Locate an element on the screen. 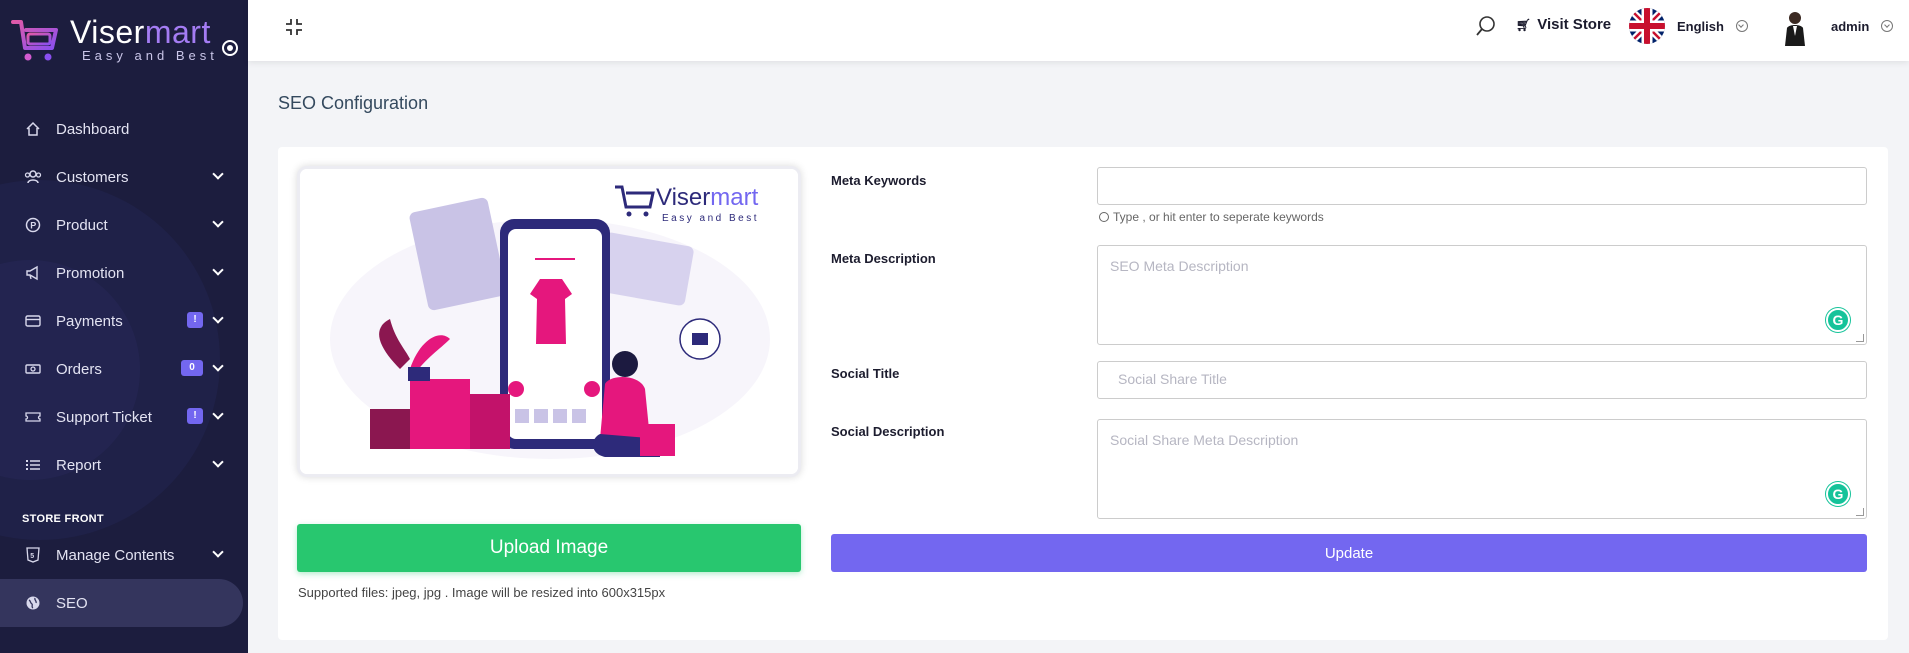 This screenshot has width=1909, height=653. globe-icon is located at coordinates (33, 603).